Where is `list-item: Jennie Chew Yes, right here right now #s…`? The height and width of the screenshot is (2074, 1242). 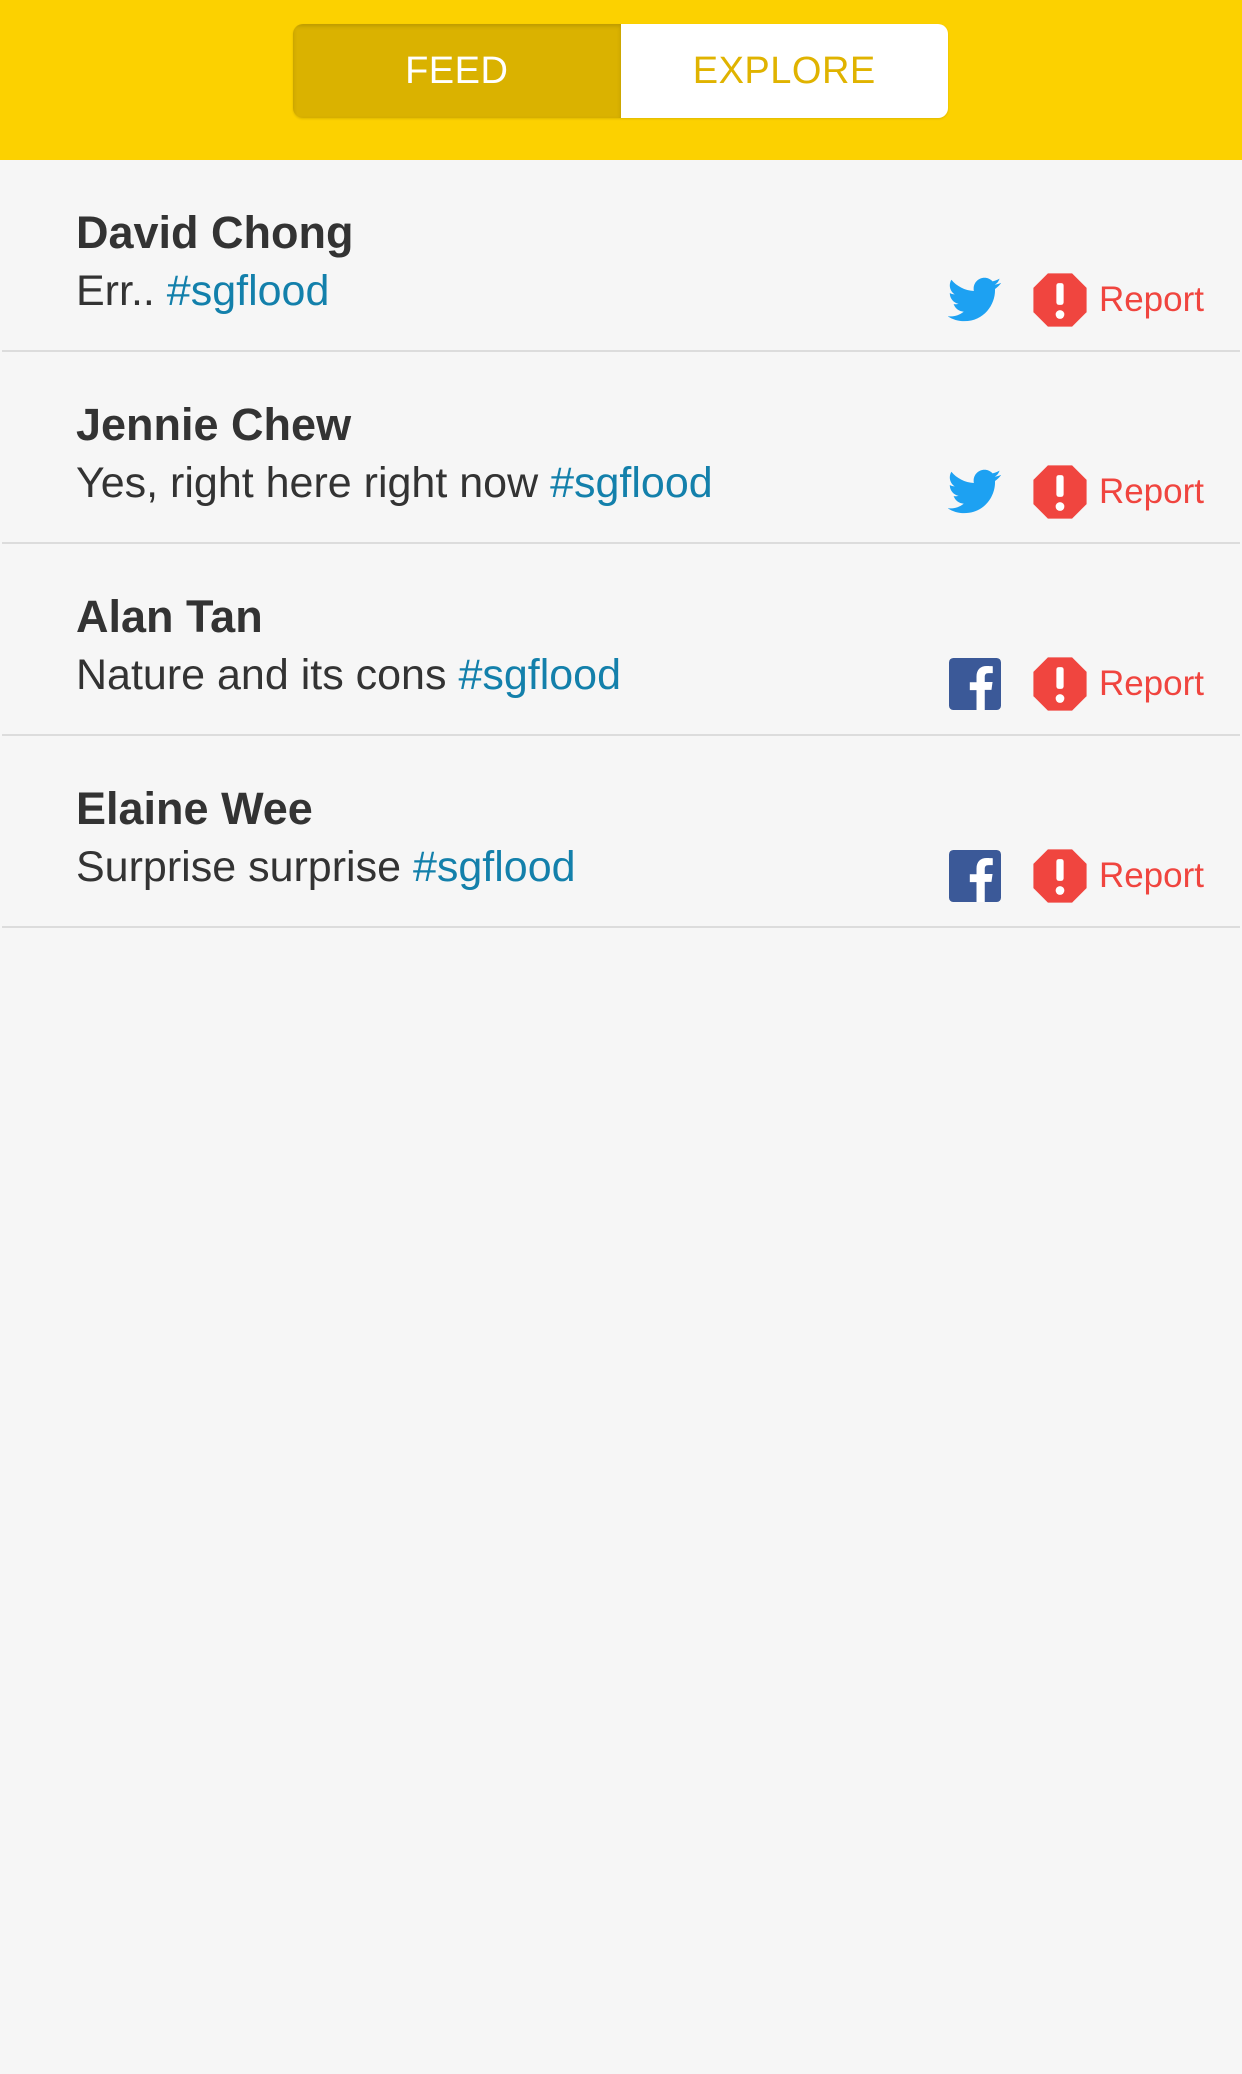 list-item: Jennie Chew Yes, right here right now #s… is located at coordinates (621, 448).